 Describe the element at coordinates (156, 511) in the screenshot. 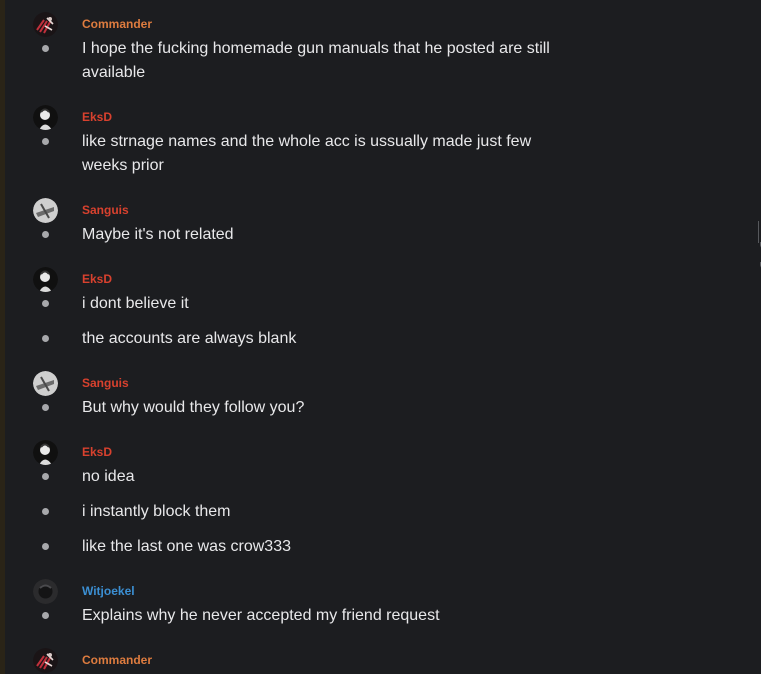

I see `message-text: i instantly block them` at that location.